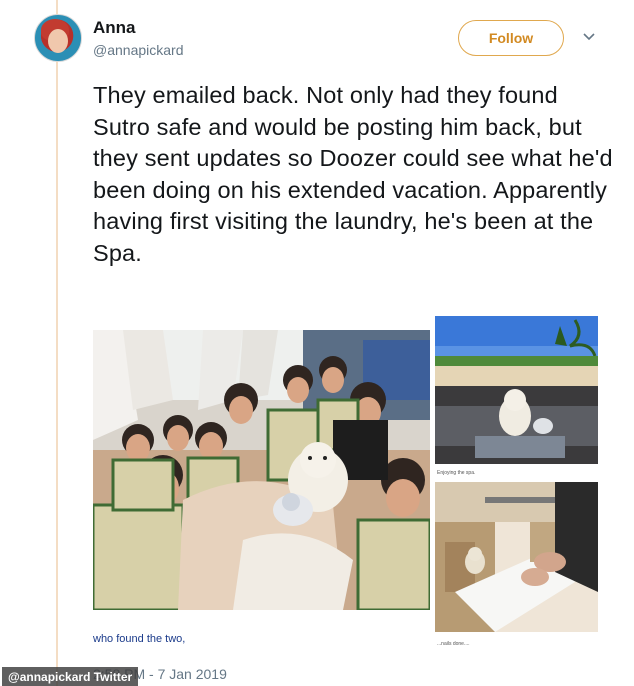 The width and height of the screenshot is (634, 686). I want to click on thread-connector-line, so click(57, 343).